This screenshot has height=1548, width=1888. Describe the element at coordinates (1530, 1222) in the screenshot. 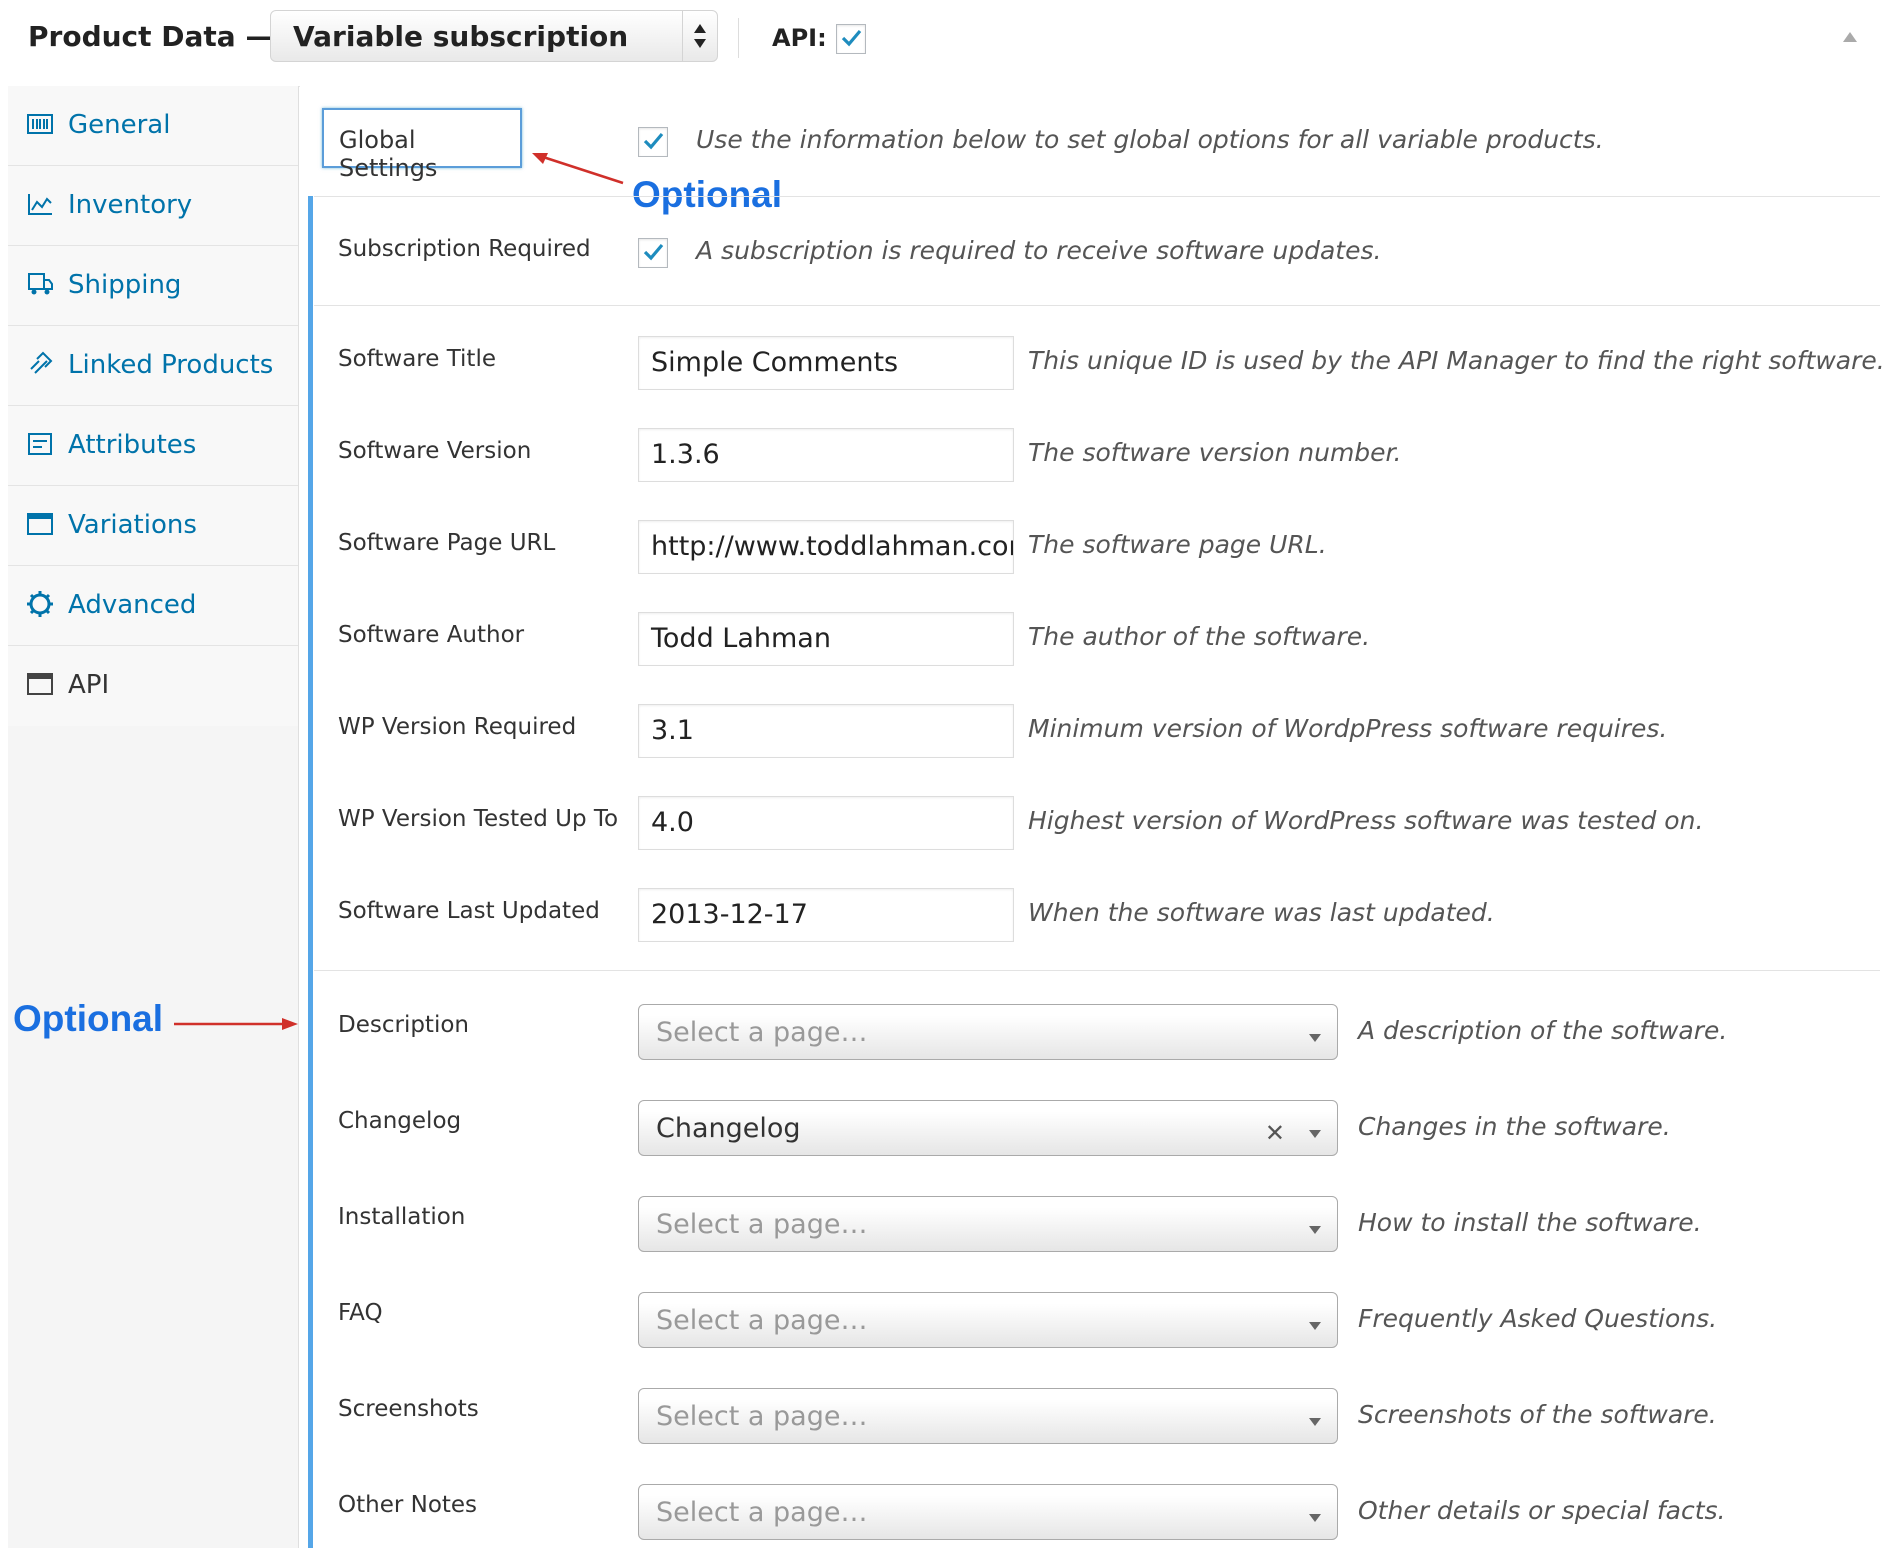

I see `page-help: How to install the software.` at that location.